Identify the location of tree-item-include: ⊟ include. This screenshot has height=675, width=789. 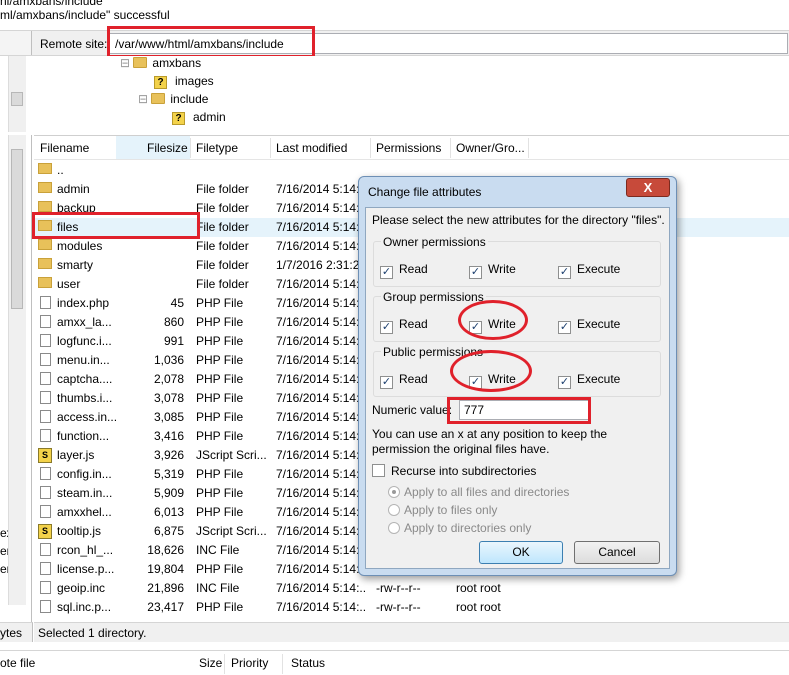
(173, 99).